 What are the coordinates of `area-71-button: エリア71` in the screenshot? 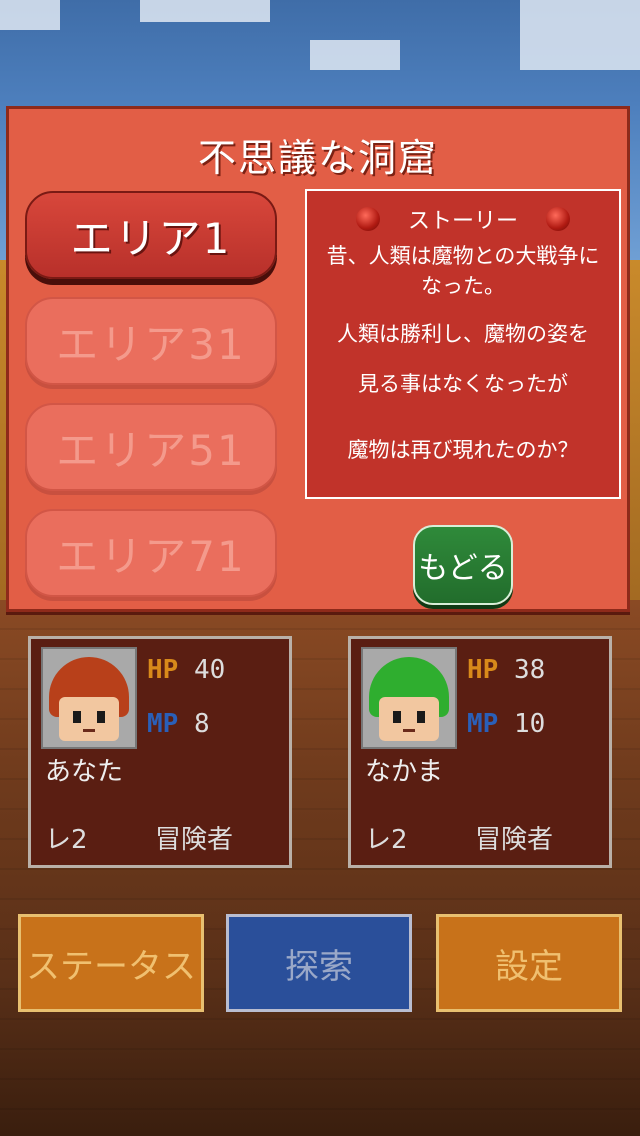 It's located at (151, 553).